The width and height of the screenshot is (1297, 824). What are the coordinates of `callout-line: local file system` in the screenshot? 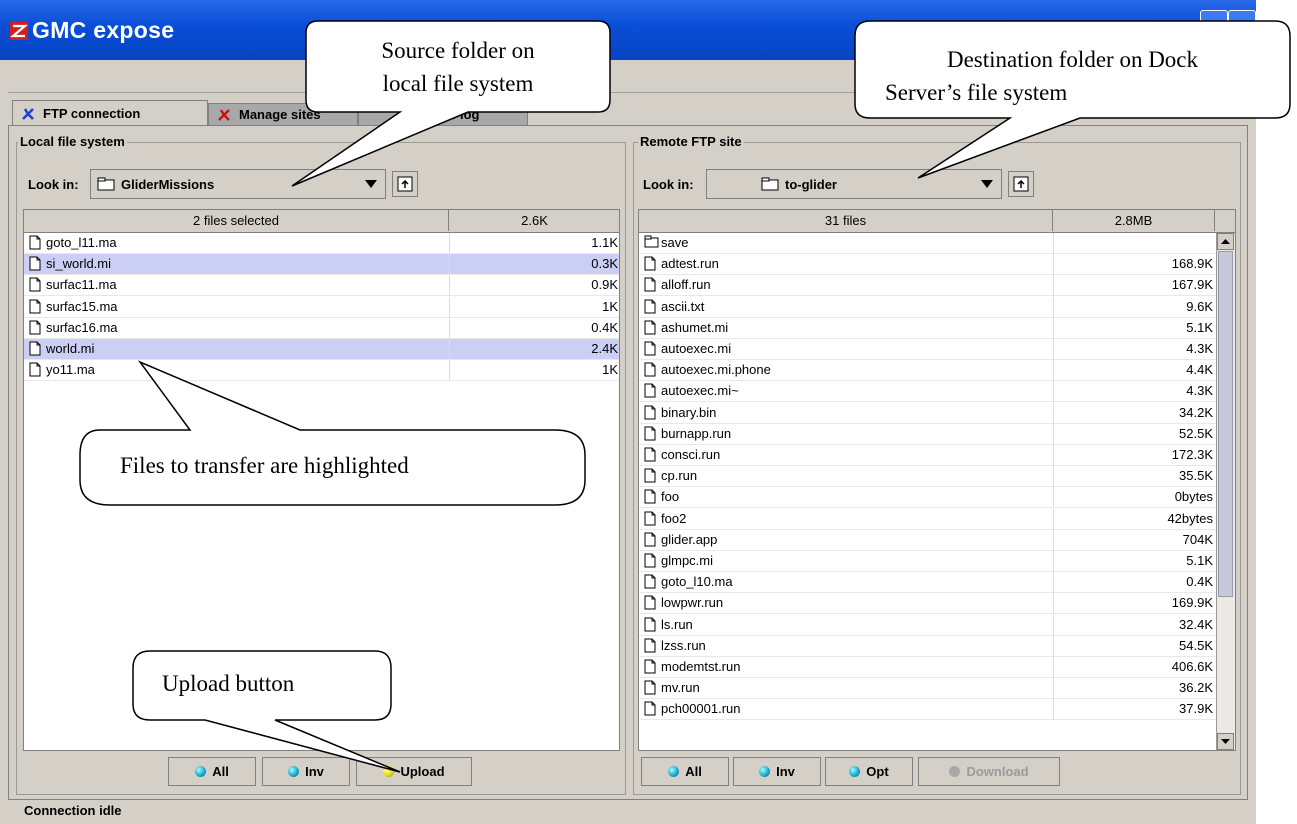 It's located at (458, 83).